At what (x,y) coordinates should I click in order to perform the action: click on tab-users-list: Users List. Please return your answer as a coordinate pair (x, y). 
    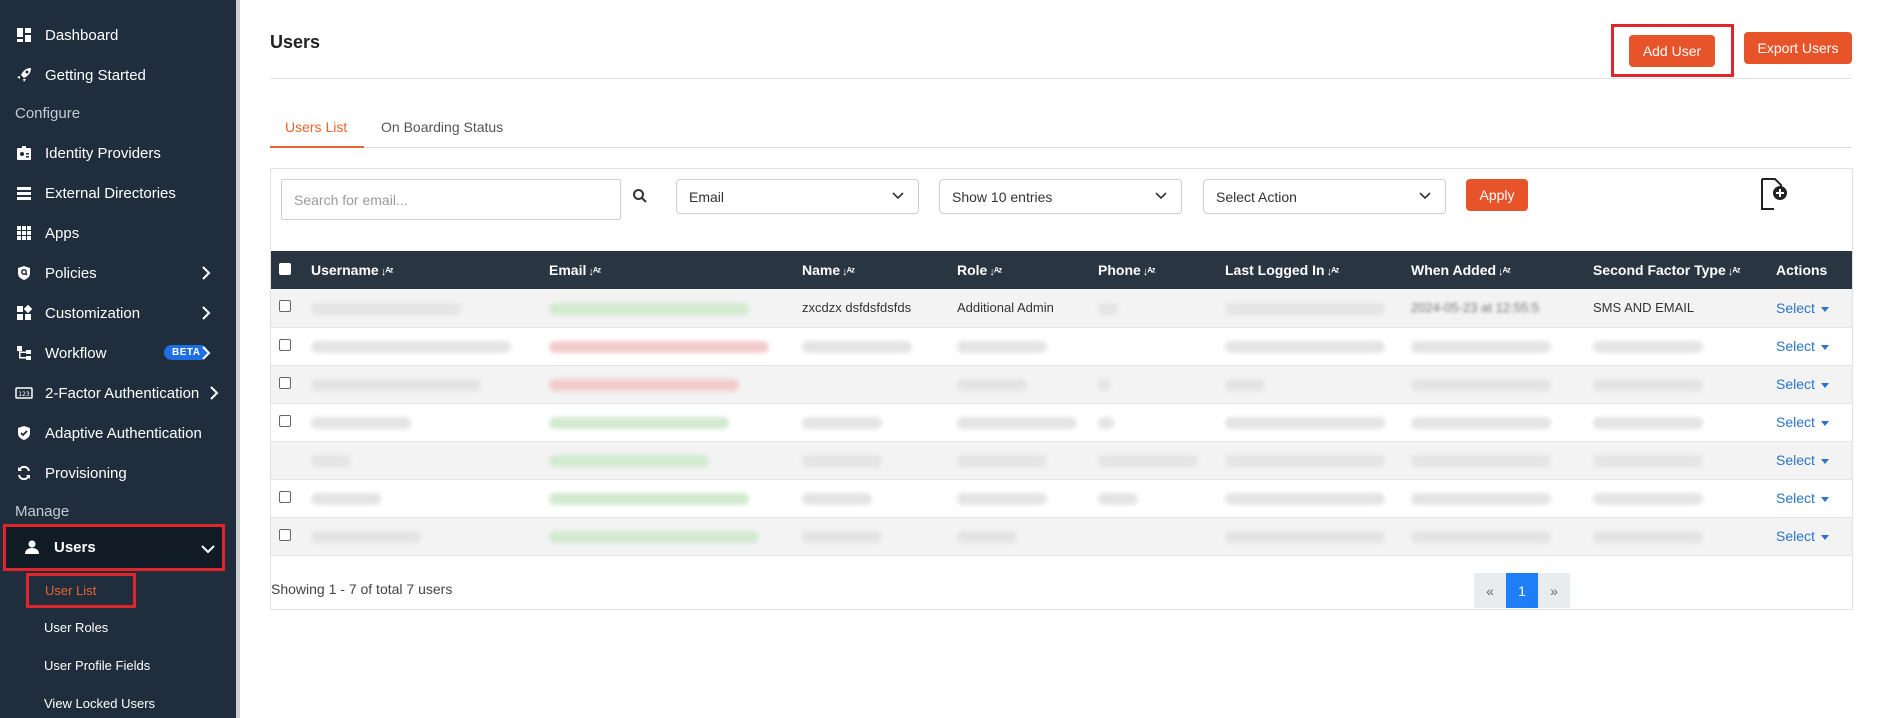
    Looking at the image, I should click on (316, 127).